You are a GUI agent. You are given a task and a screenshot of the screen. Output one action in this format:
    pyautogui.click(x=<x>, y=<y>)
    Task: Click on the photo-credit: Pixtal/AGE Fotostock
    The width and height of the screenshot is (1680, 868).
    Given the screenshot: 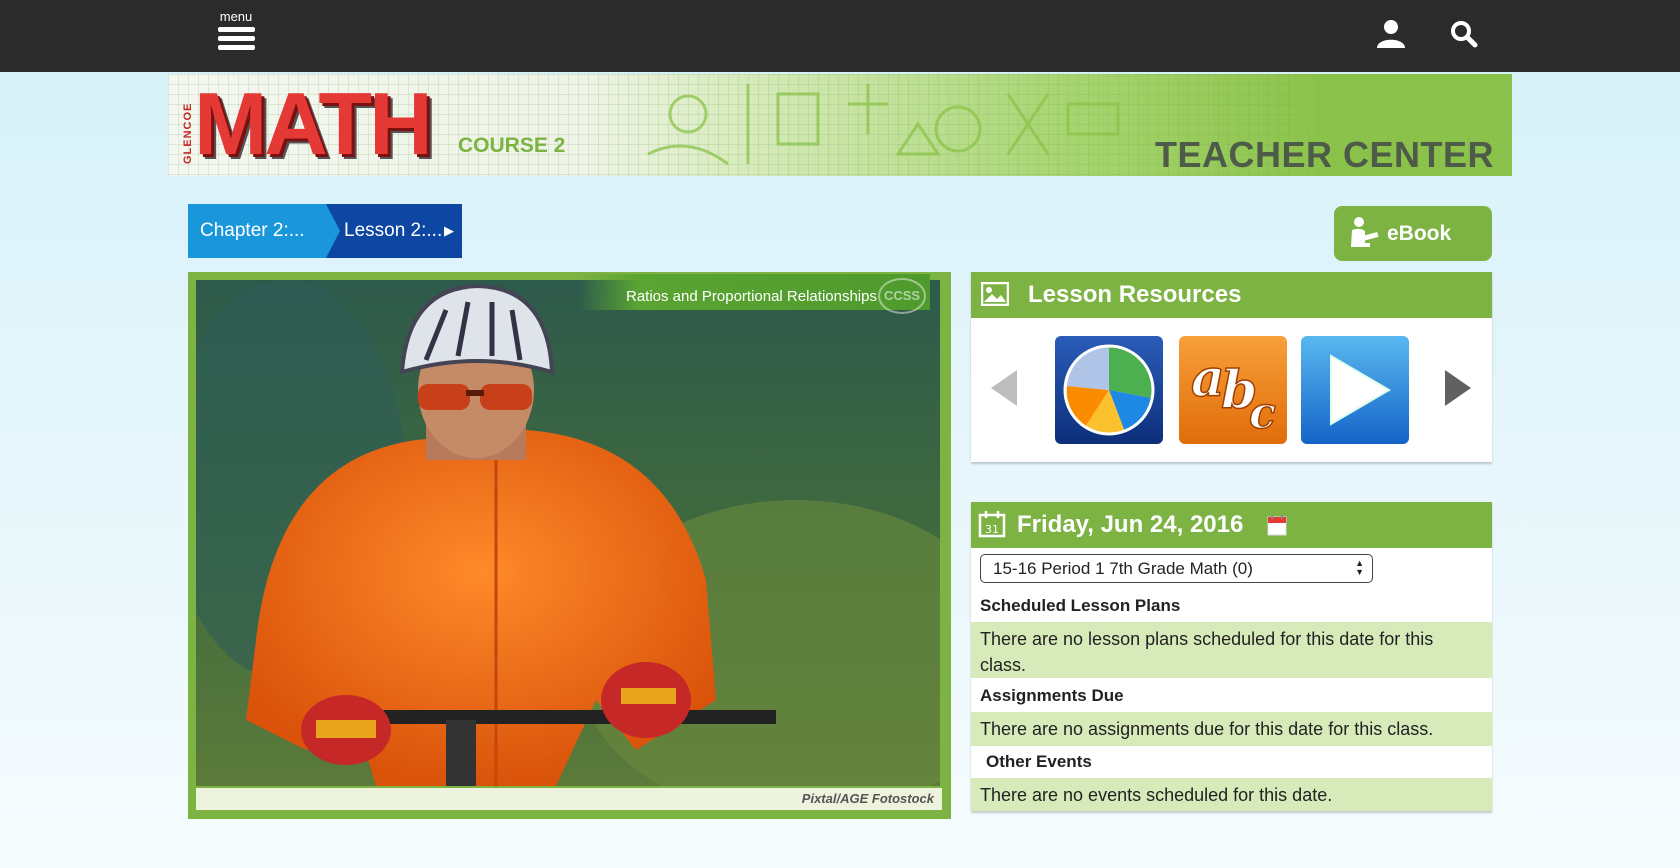 What is the action you would take?
    pyautogui.click(x=867, y=798)
    